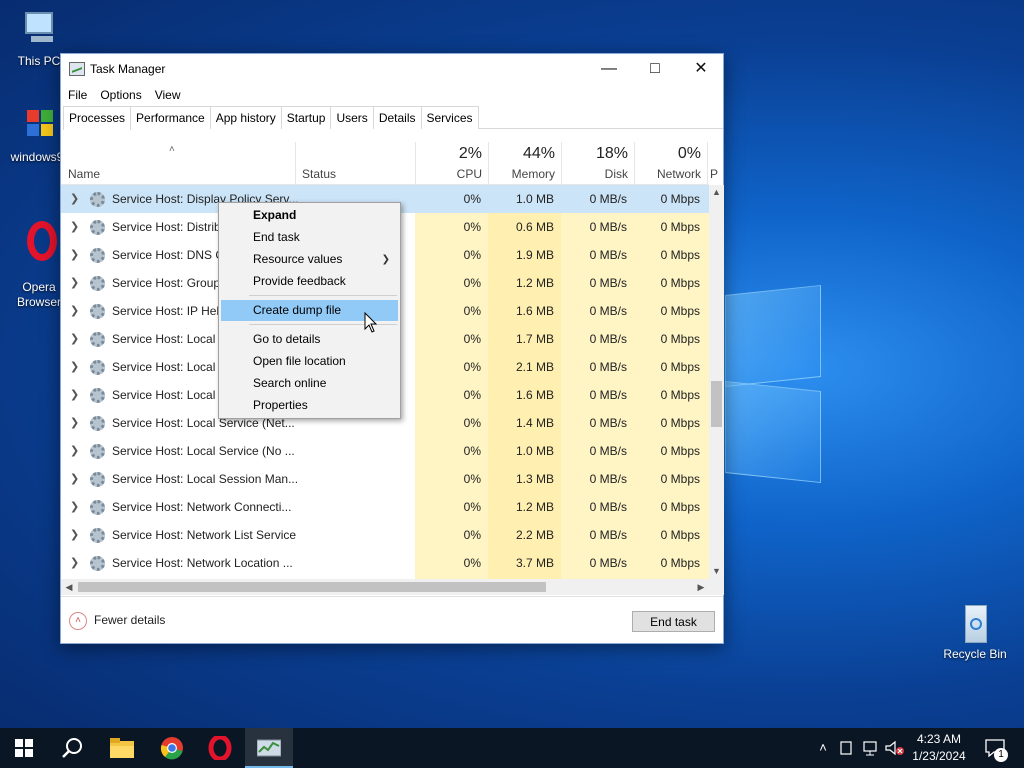 The width and height of the screenshot is (1024, 768). What do you see at coordinates (352, 117) in the screenshot?
I see `tab-users: Users` at bounding box center [352, 117].